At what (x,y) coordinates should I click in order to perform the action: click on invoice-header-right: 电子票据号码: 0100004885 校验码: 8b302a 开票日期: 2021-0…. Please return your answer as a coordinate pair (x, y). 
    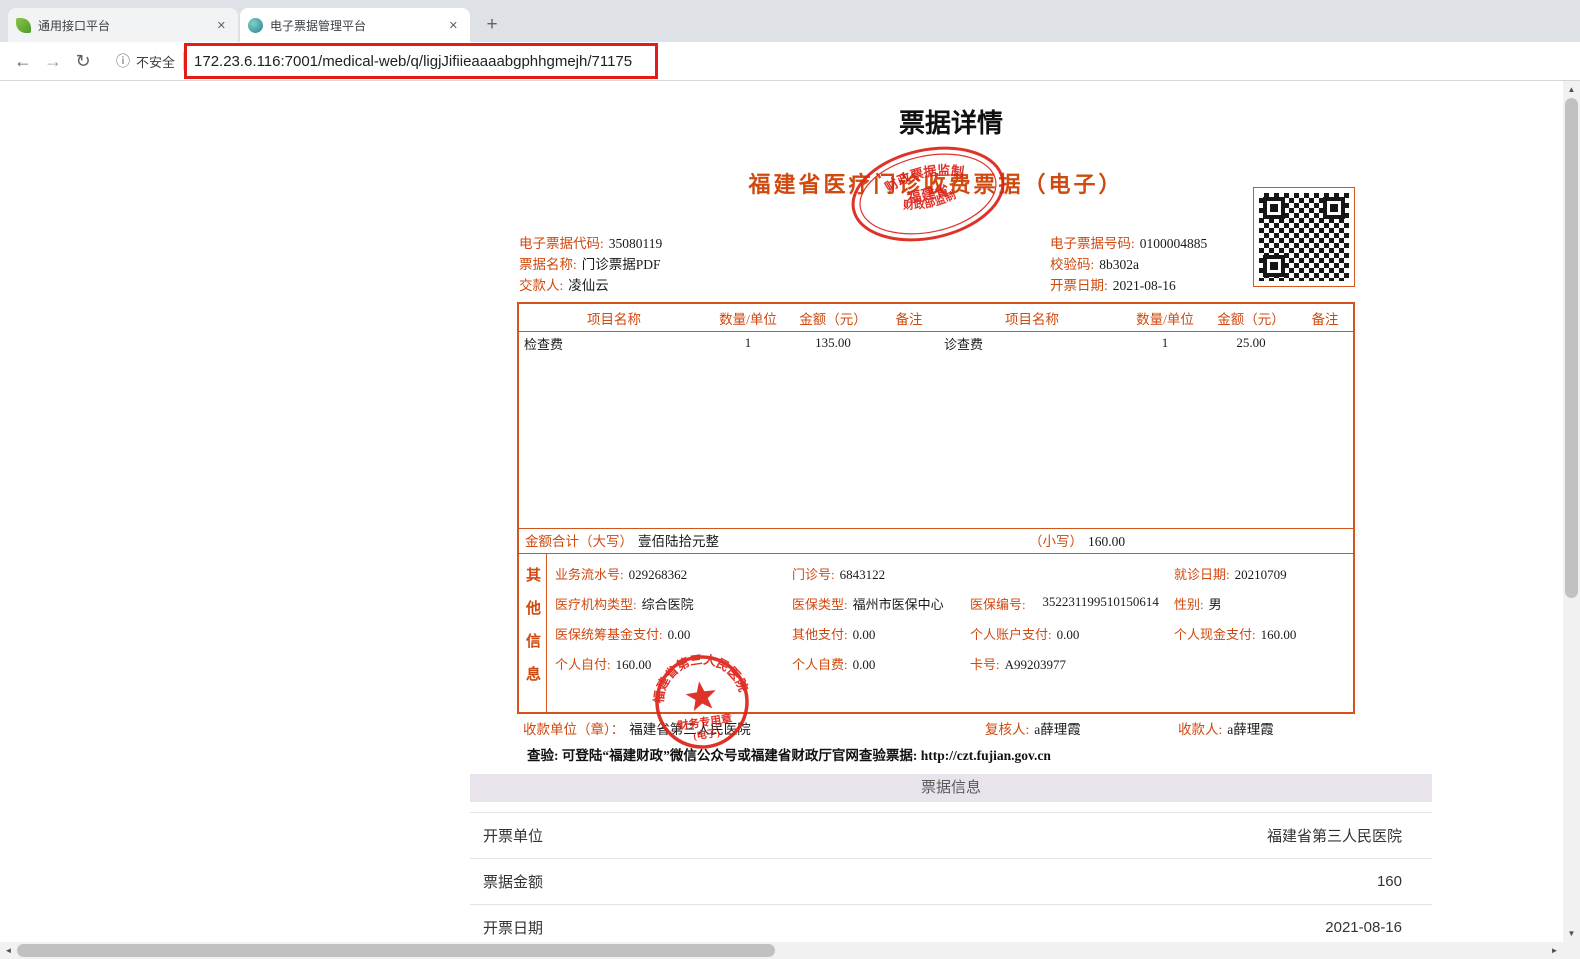
    Looking at the image, I should click on (1128, 264).